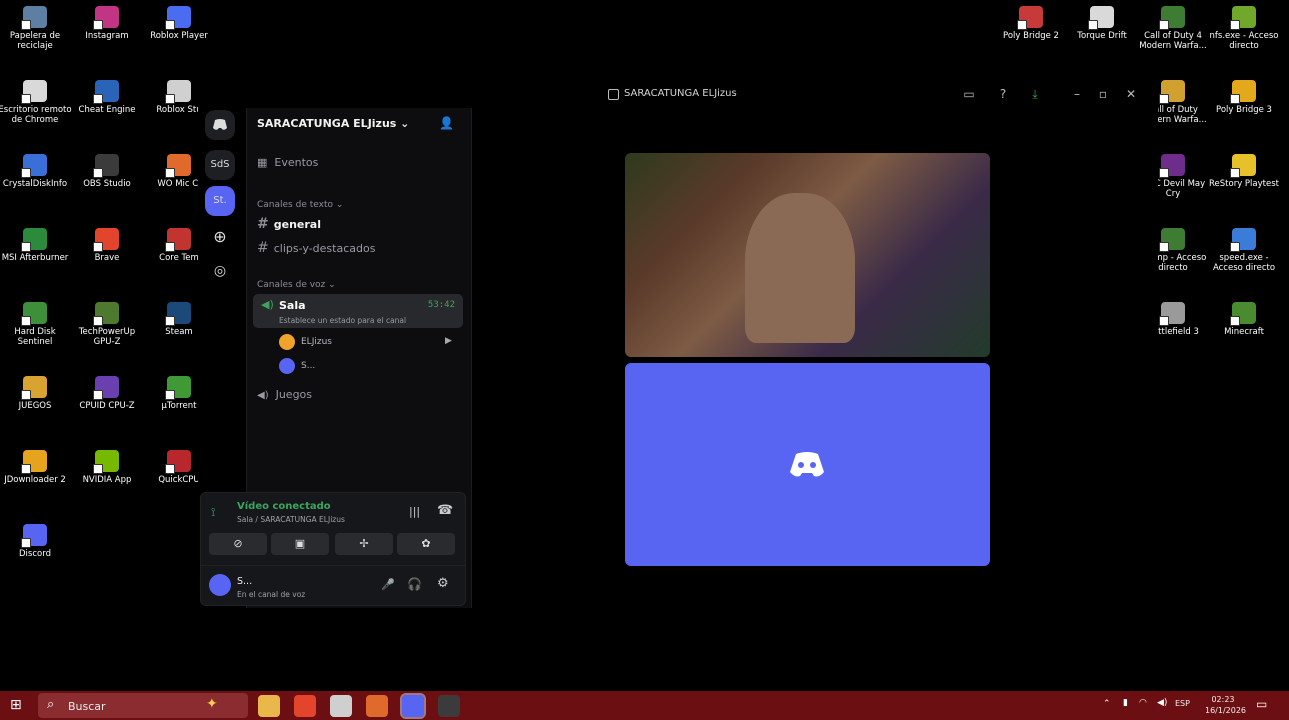 This screenshot has width=1289, height=720. What do you see at coordinates (35, 480) in the screenshot?
I see `desktop-icon-label: JDownloader 2` at bounding box center [35, 480].